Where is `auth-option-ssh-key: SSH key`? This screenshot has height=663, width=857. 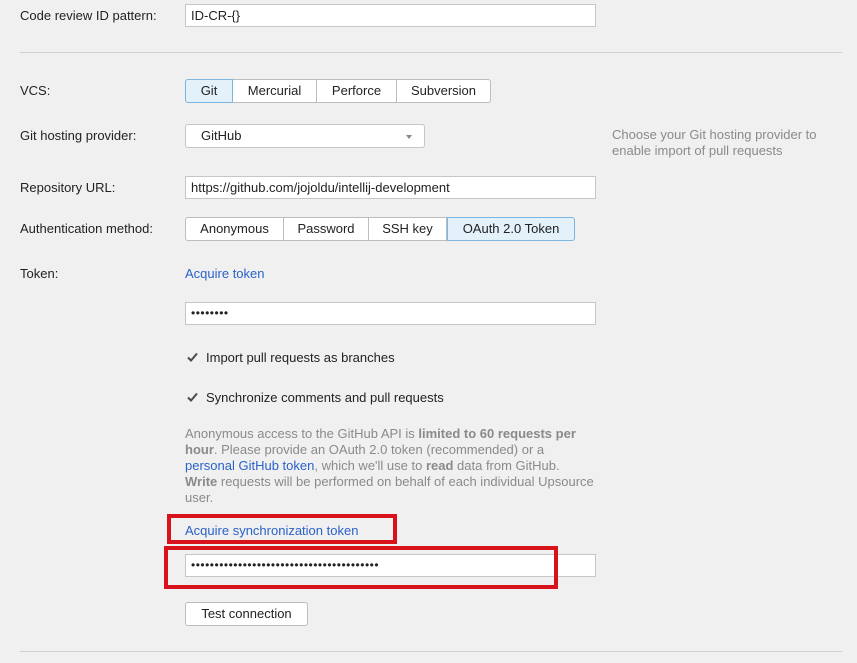
auth-option-ssh-key: SSH key is located at coordinates (408, 229).